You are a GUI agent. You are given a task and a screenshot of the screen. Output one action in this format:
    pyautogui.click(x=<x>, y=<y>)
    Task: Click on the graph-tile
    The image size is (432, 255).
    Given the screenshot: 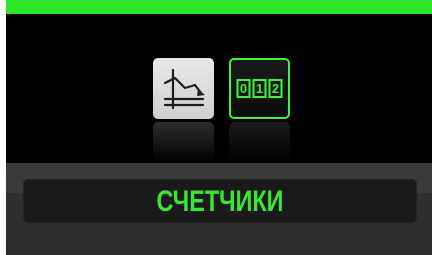 What is the action you would take?
    pyautogui.click(x=183, y=88)
    